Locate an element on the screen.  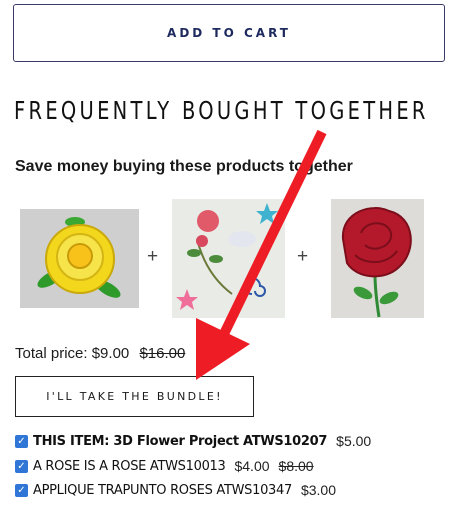
total-price-original: $16.00 is located at coordinates (162, 353).